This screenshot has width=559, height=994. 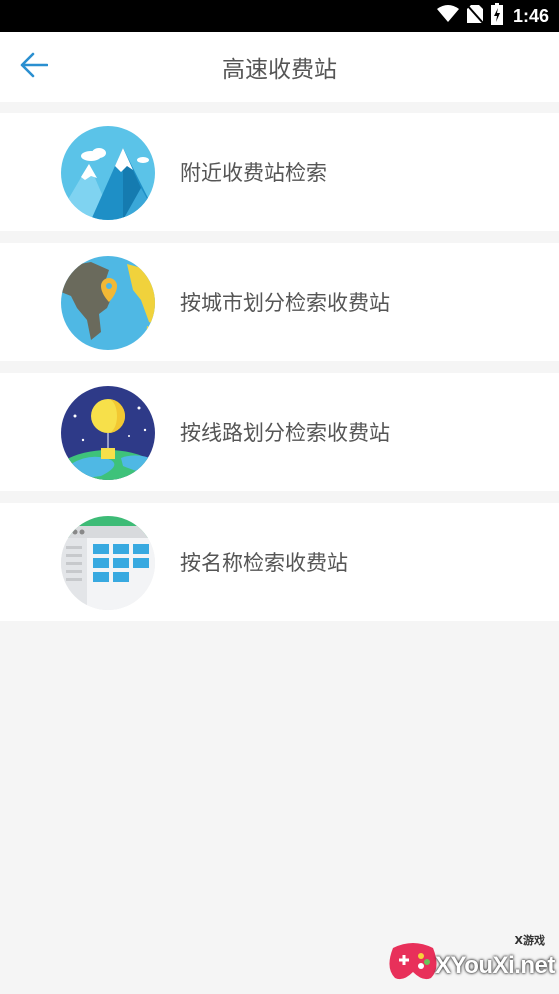 I want to click on watermark-text: XYouXi.net, so click(x=495, y=965).